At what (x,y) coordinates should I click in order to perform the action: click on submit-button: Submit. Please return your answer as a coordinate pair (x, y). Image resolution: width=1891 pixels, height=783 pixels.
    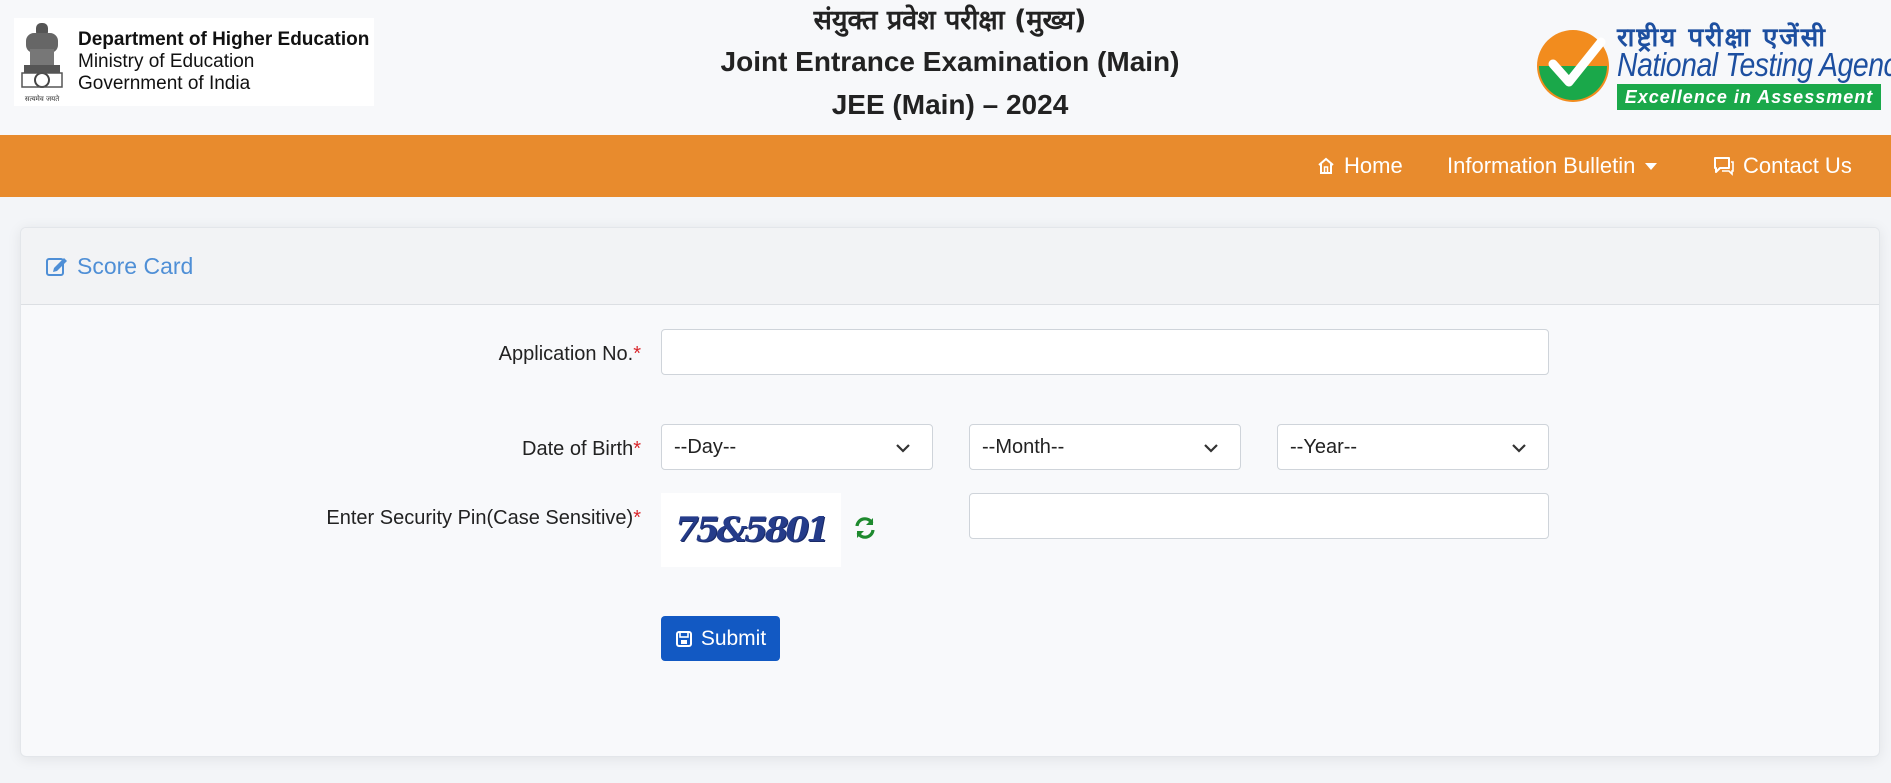
    Looking at the image, I should click on (720, 638).